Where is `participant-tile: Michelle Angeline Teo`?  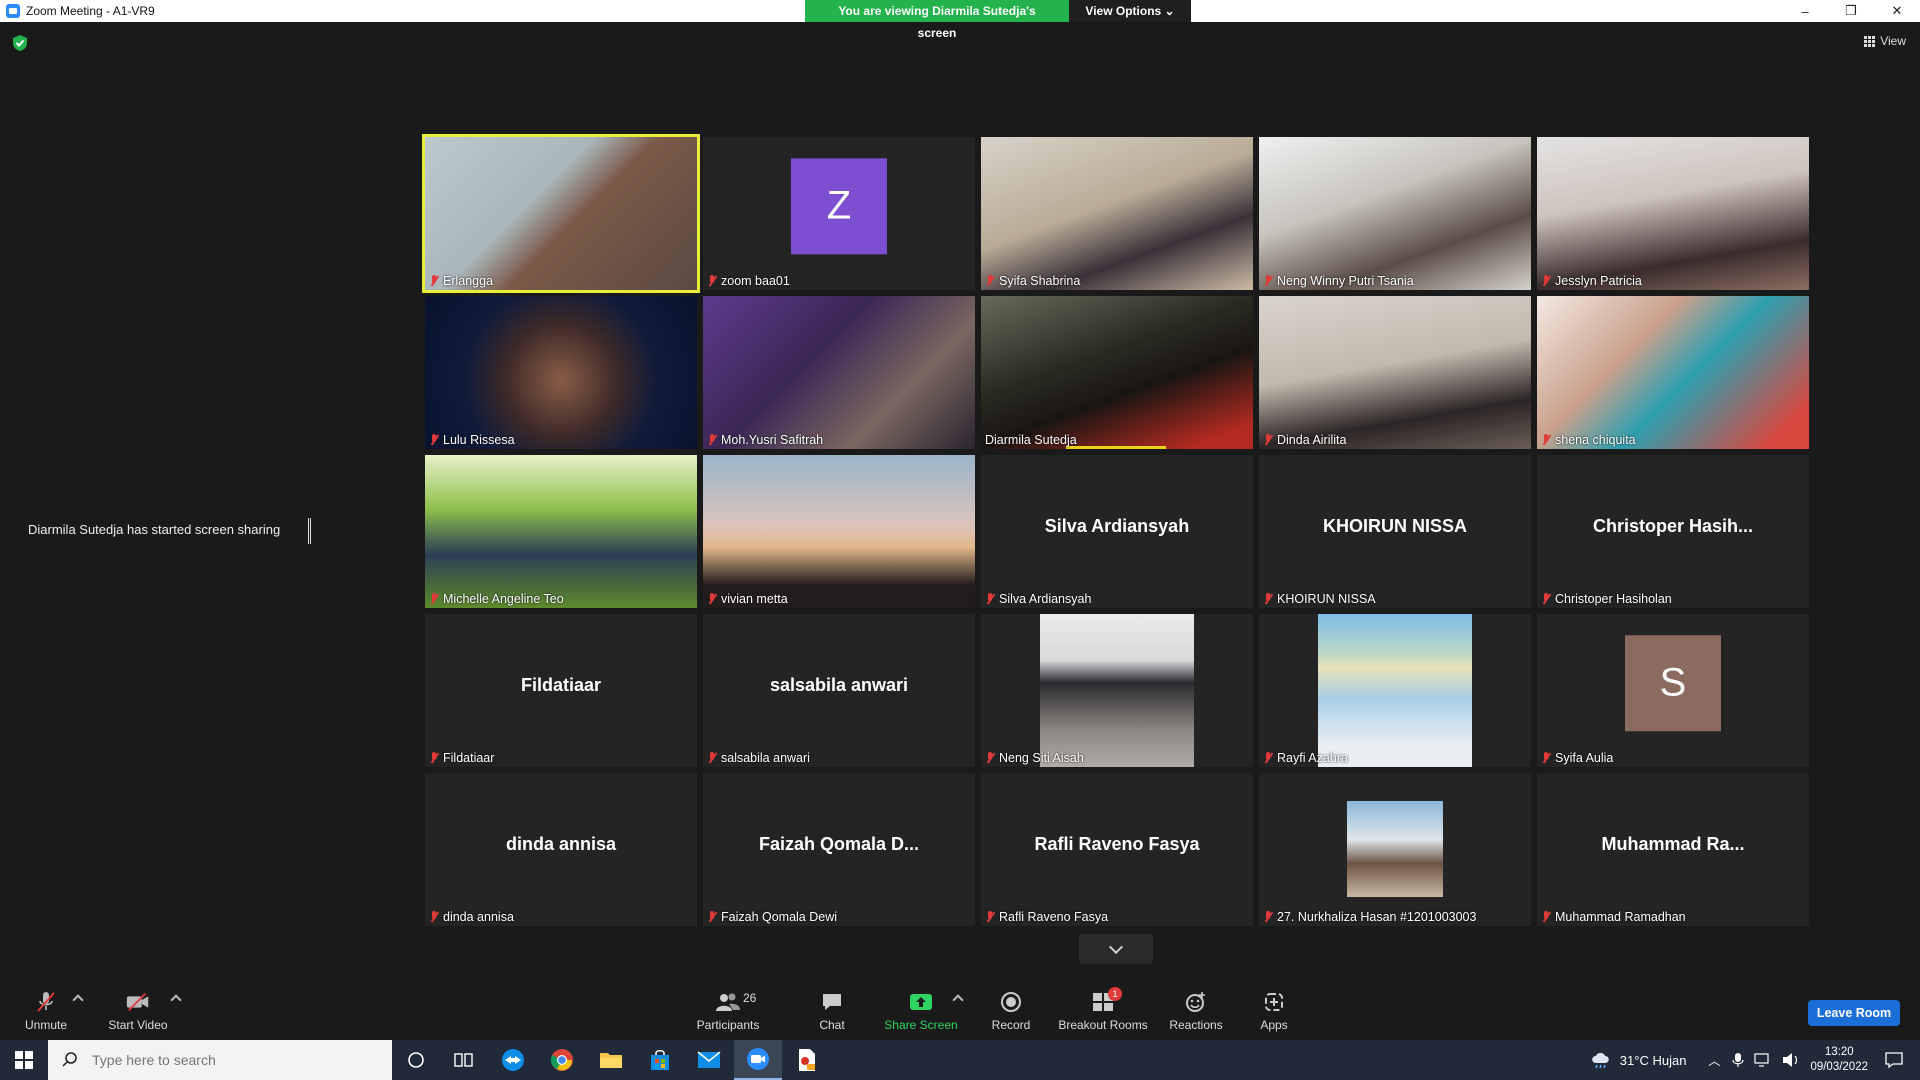
participant-tile: Michelle Angeline Teo is located at coordinates (561, 531).